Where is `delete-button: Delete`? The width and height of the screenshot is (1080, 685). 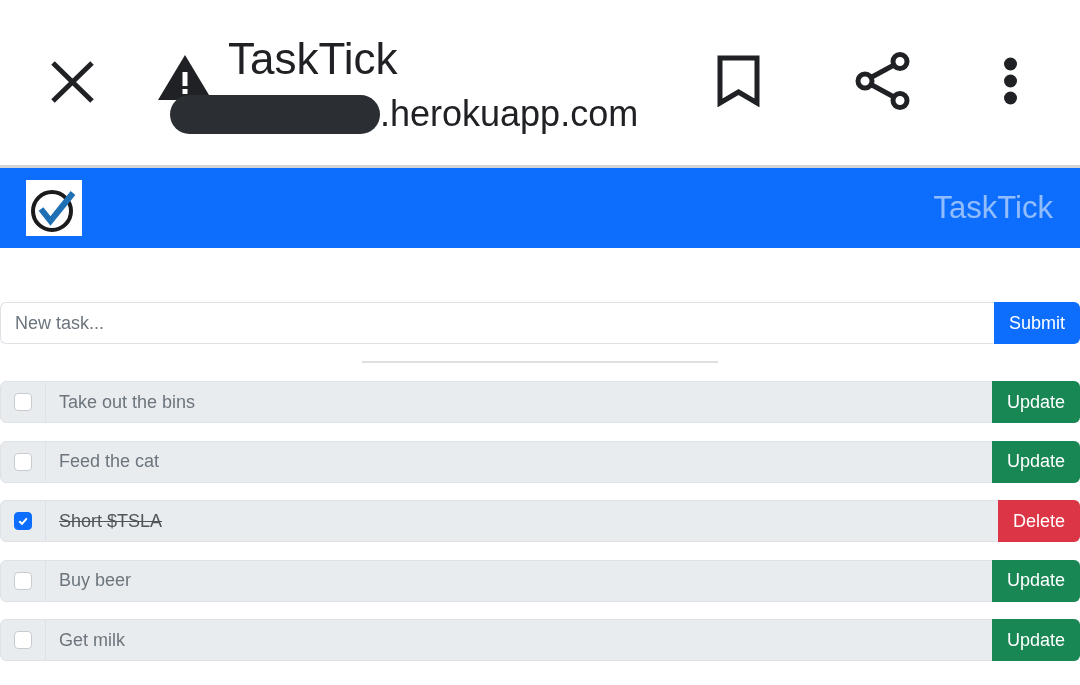
delete-button: Delete is located at coordinates (1038, 521).